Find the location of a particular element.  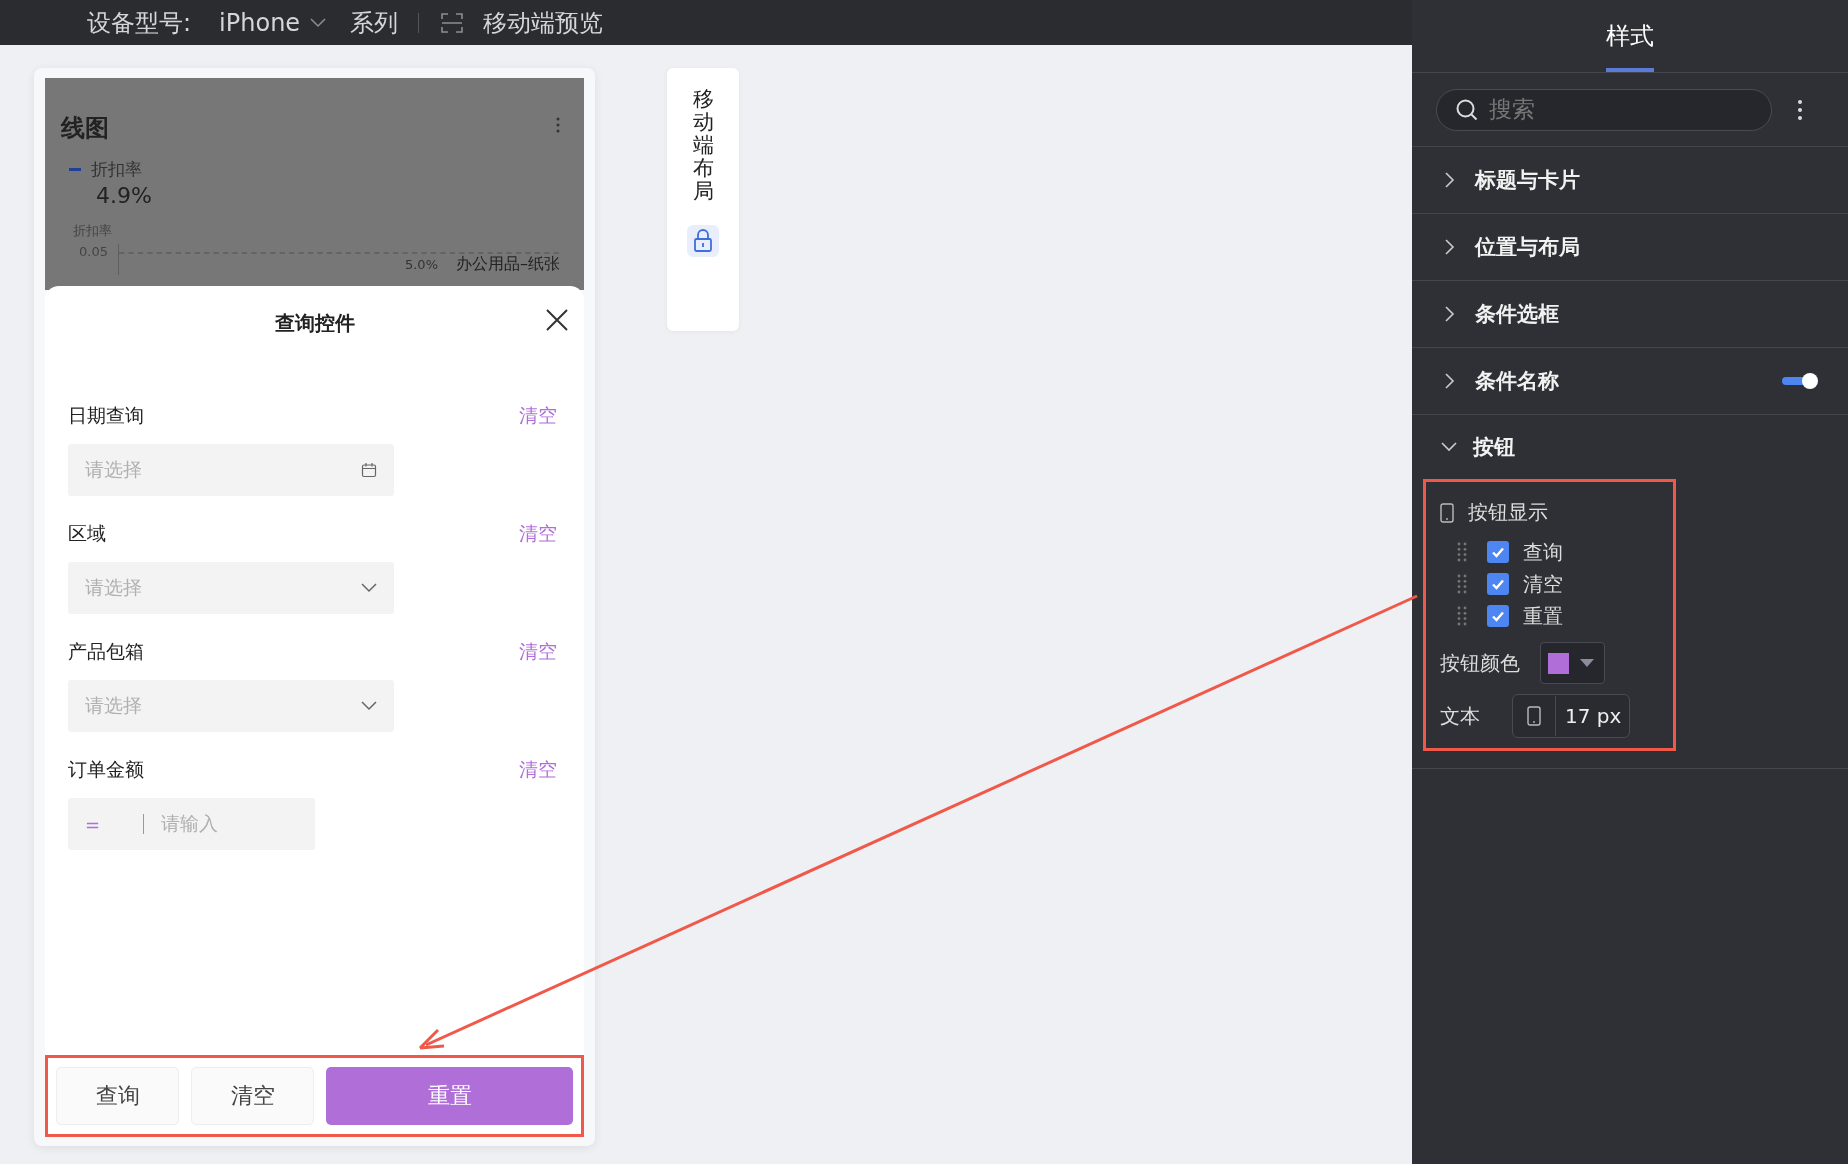

field-label: 区域 is located at coordinates (87, 533).